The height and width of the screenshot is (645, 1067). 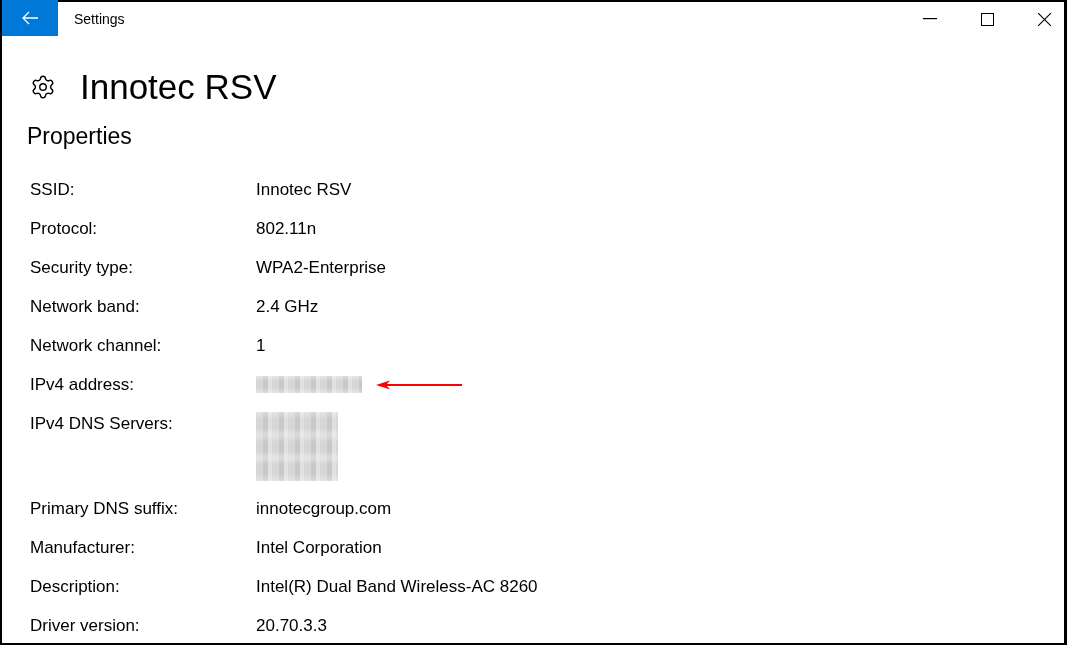 What do you see at coordinates (96, 346) in the screenshot?
I see `property-label: Network channel:` at bounding box center [96, 346].